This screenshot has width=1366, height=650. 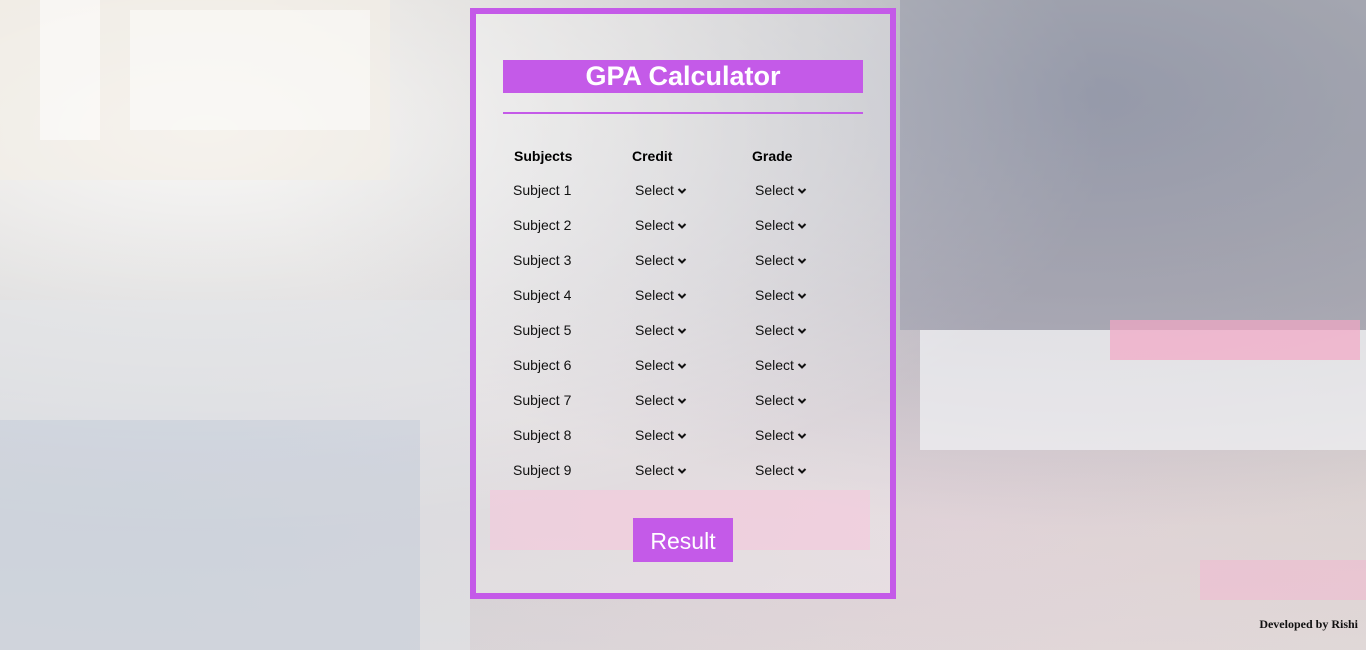 I want to click on table-row: Subject 3 Select Select, so click(x=683, y=266).